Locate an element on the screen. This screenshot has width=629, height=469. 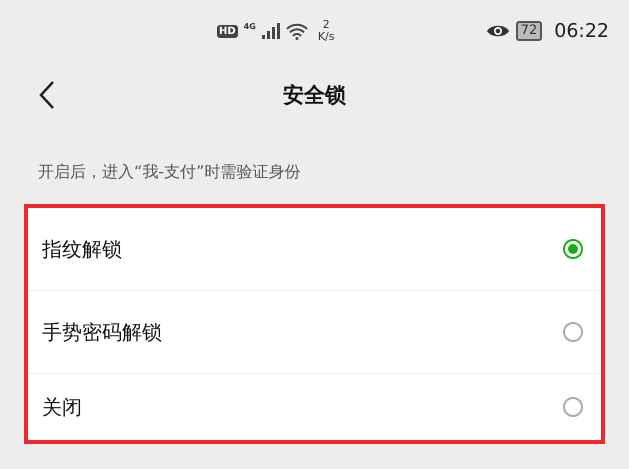
option-label: 指纹解锁 is located at coordinates (82, 249).